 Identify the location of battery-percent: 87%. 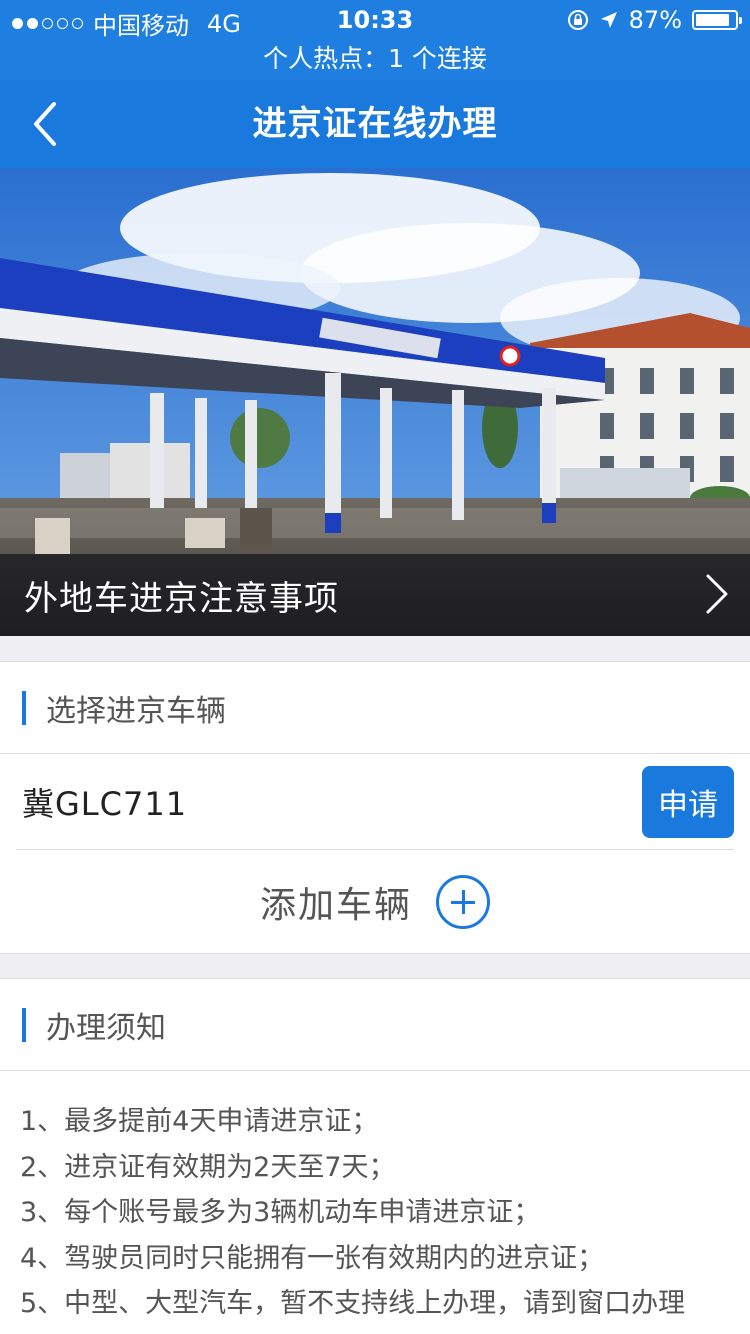
(655, 20).